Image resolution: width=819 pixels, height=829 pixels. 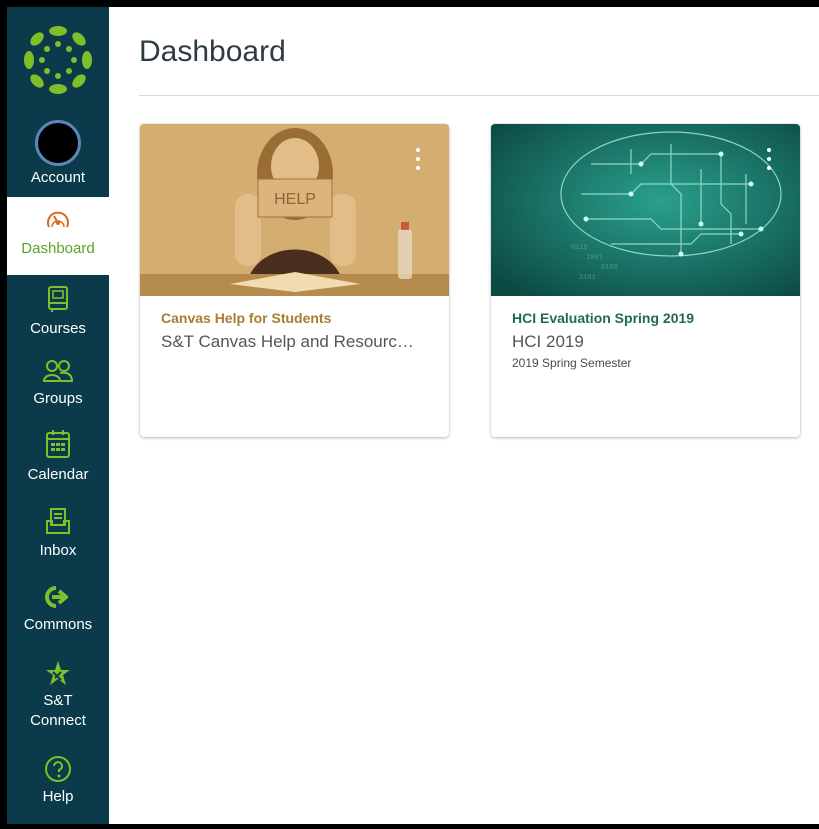 What do you see at coordinates (58, 177) in the screenshot?
I see `sidebar-item-label: Account` at bounding box center [58, 177].